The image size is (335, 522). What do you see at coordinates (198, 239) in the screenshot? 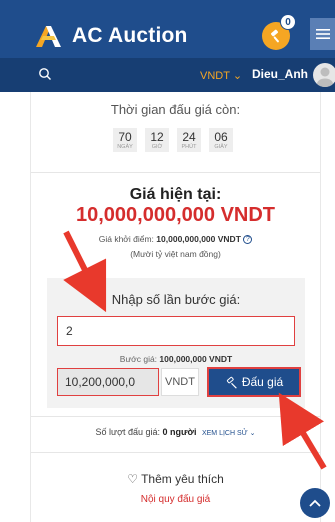
I see `starting-price-value: 10,000,000,000 VNDT` at bounding box center [198, 239].